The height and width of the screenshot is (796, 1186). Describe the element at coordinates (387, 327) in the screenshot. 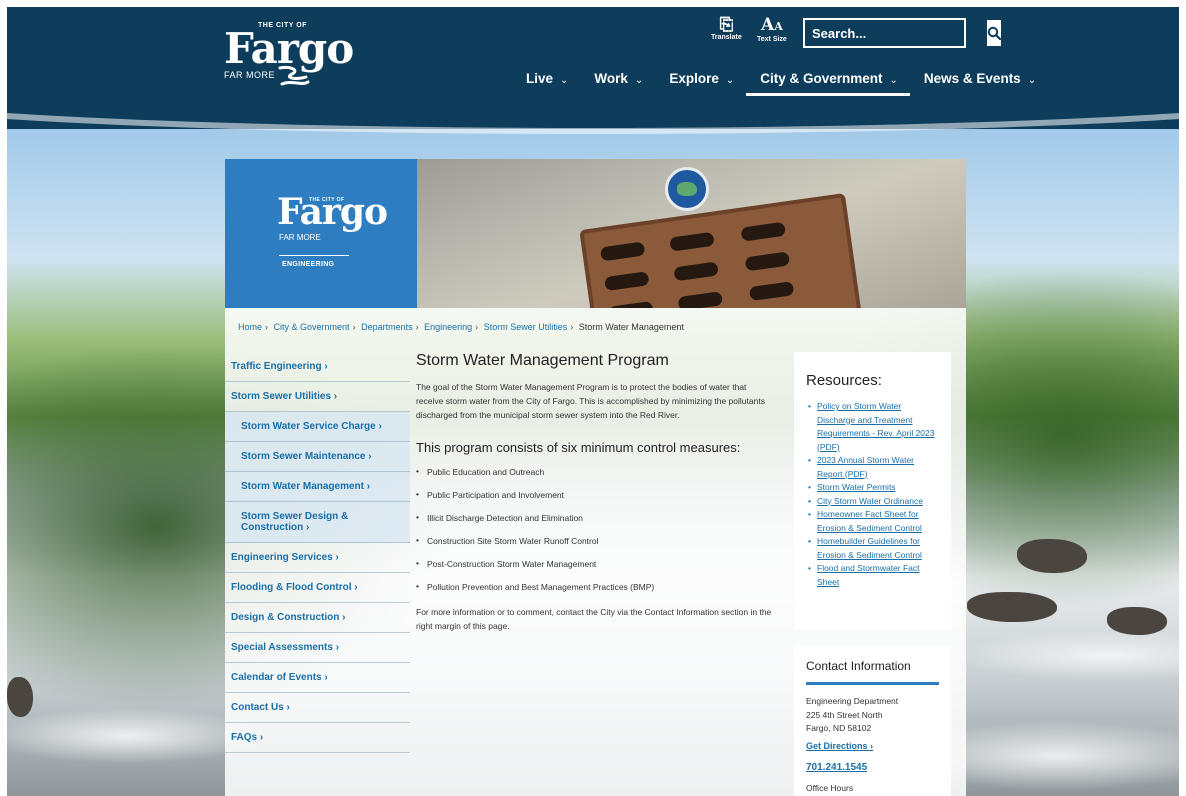

I see `breadcrumb-departments: Departments` at that location.